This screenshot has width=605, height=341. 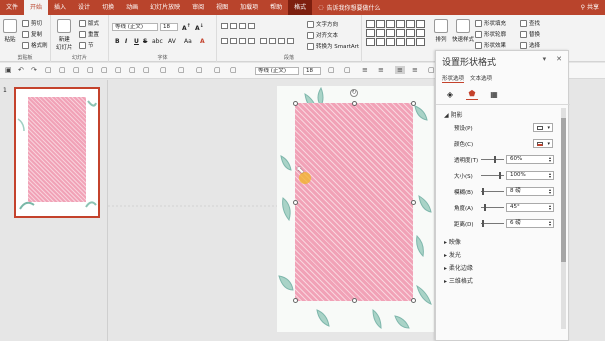 I want to click on arrange-button: 排列, so click(x=441, y=31).